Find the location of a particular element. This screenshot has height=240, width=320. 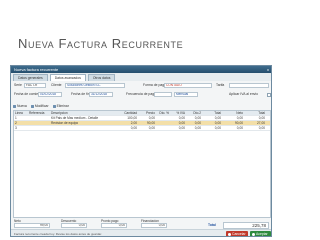

col-total-b: Total is located at coordinates (255, 113).